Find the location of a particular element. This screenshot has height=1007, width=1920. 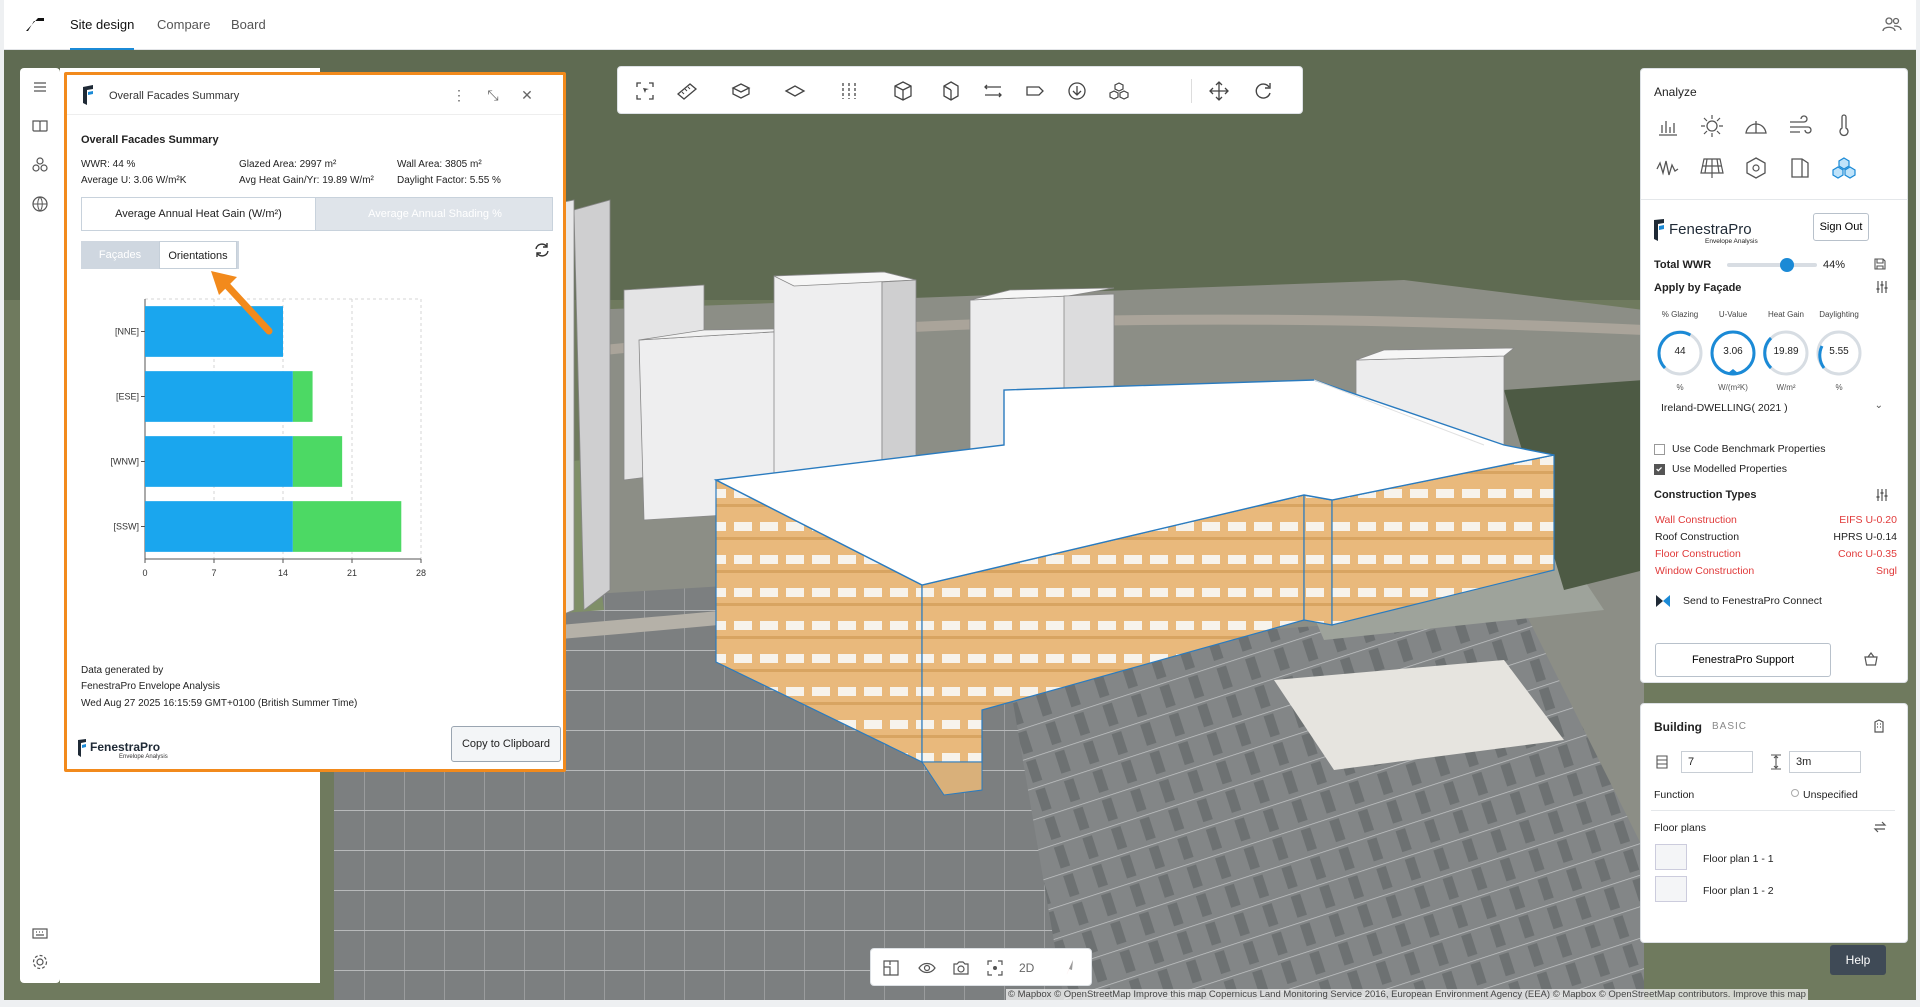

window-title: Overall Facades Summary is located at coordinates (174, 96).